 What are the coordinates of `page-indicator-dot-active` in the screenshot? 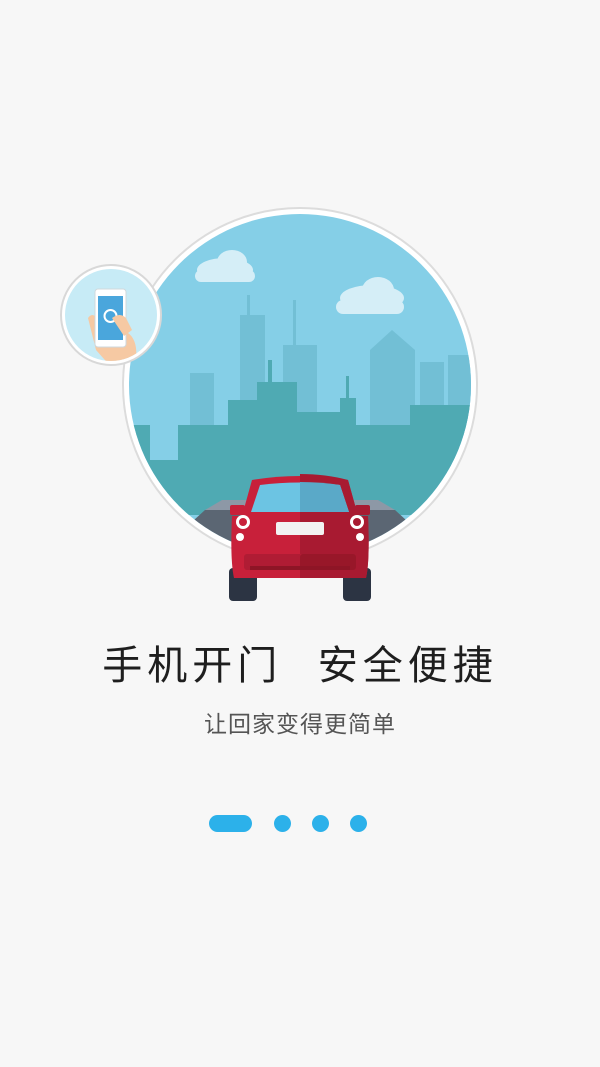 It's located at (230, 823).